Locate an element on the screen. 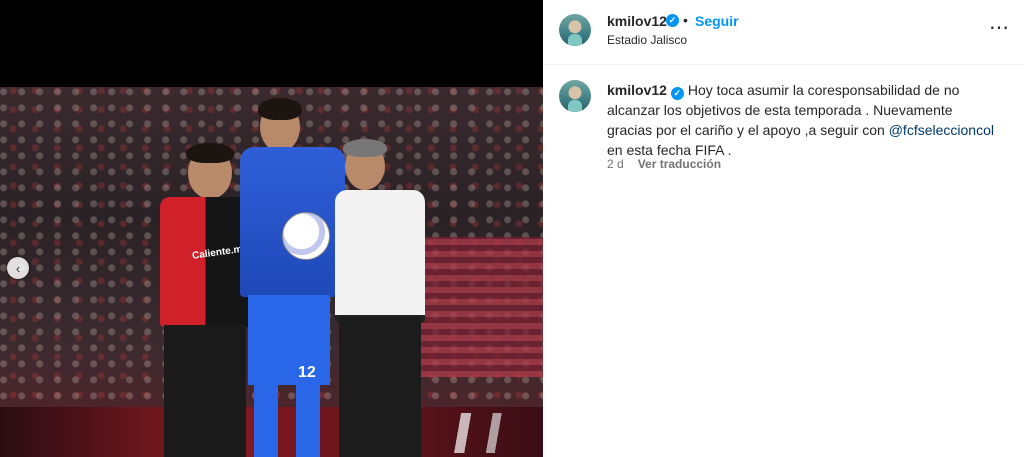 The width and height of the screenshot is (1024, 457). previous-slide-button: ‹ is located at coordinates (18, 268).